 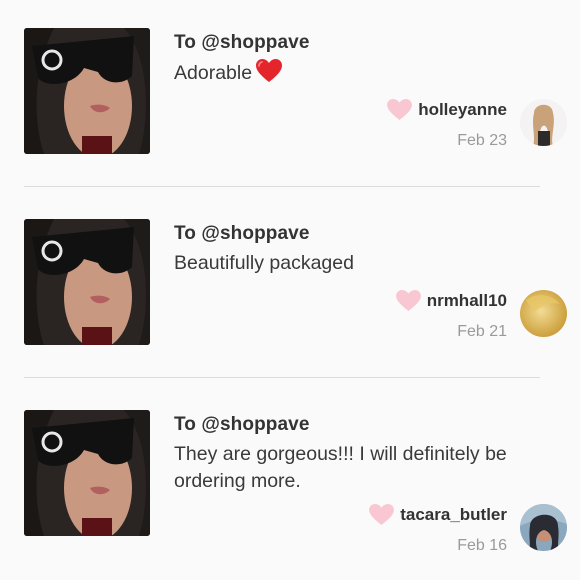 I want to click on comment-meta: tacara_butler Feb 16, so click(x=438, y=529).